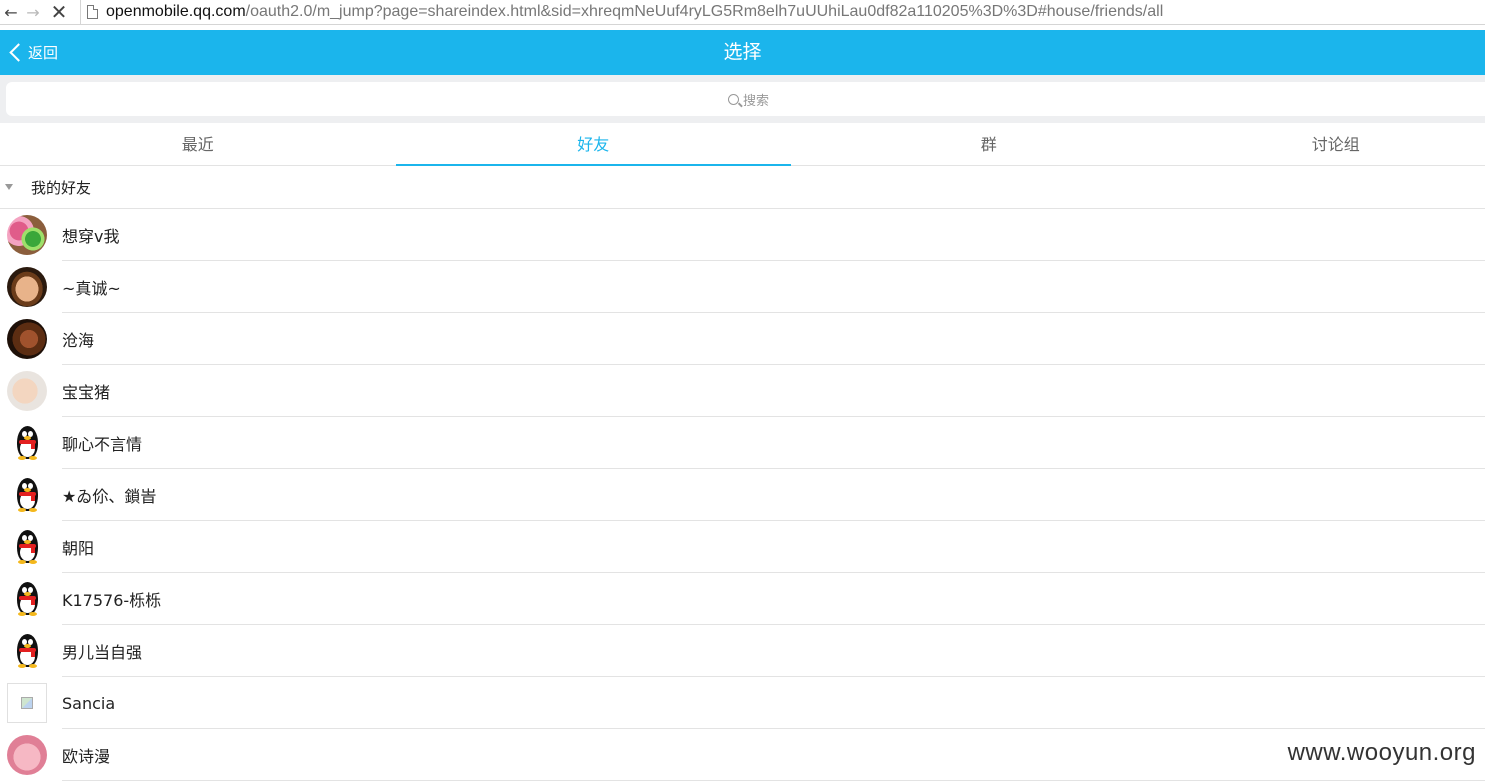  Describe the element at coordinates (9, 187) in the screenshot. I see `caret-down-icon` at that location.